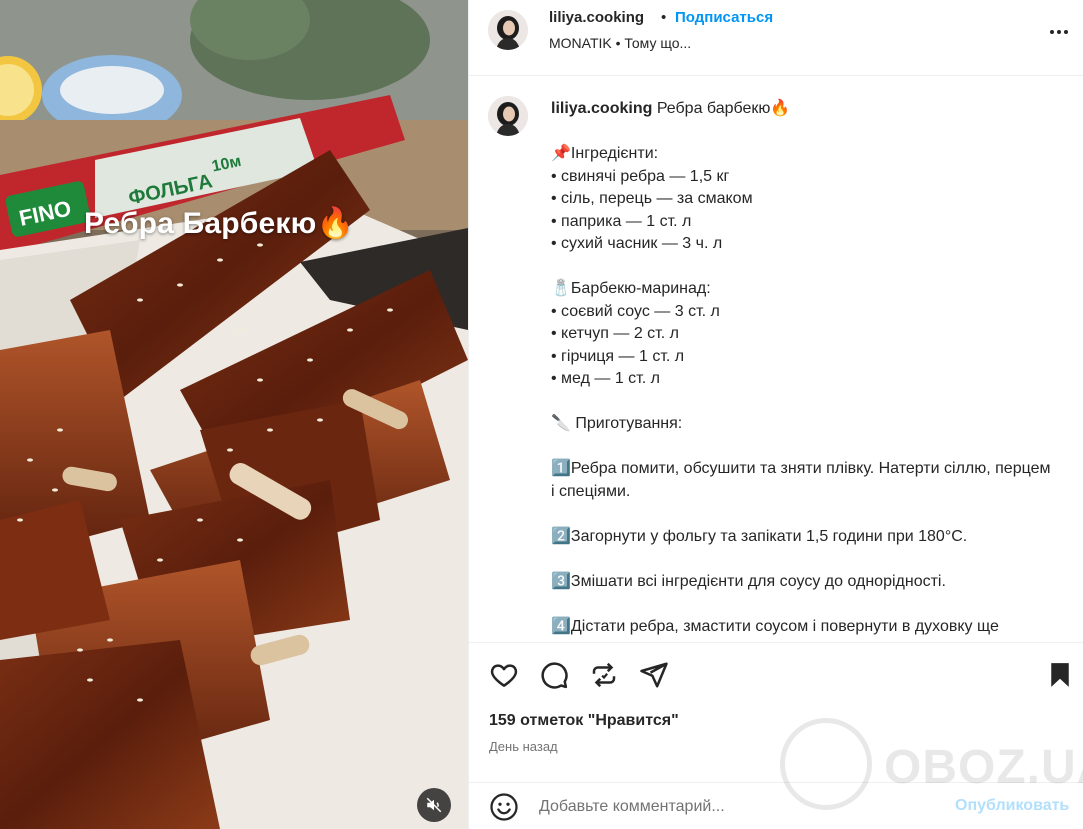 This screenshot has height=829, width=1083. Describe the element at coordinates (618, 356) in the screenshot. I see `caption-line: • гірчиця — 1 ст. л` at that location.